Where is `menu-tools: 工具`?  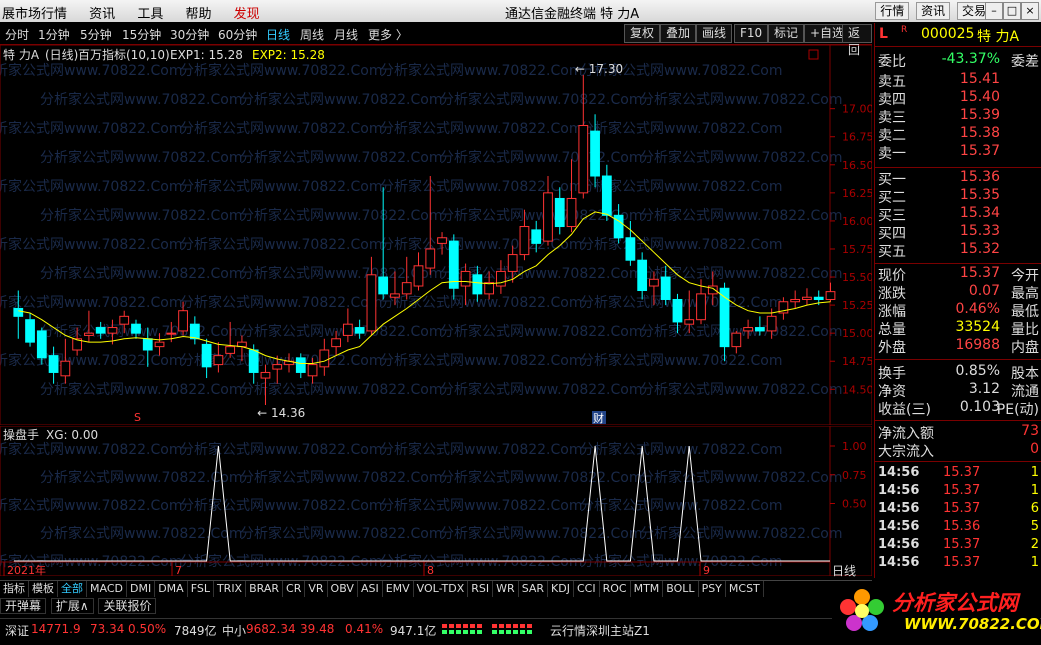
menu-tools: 工具 is located at coordinates (150, 12).